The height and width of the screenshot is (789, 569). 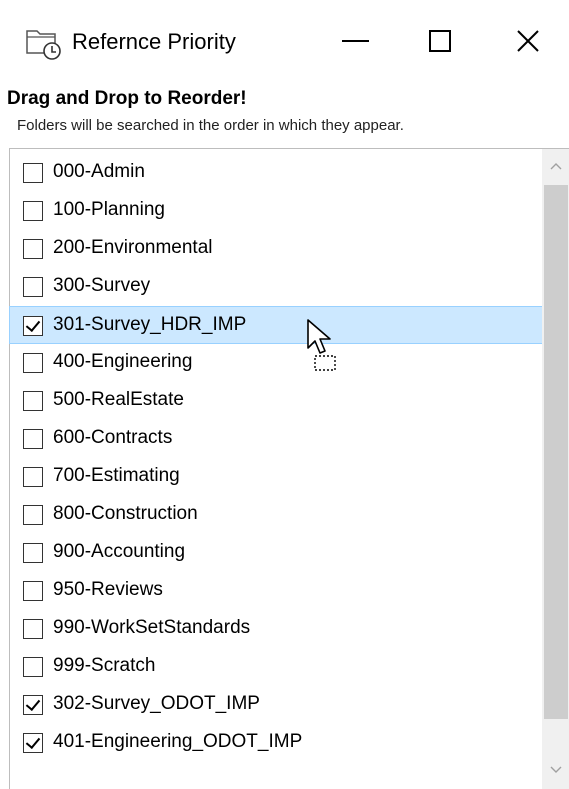 What do you see at coordinates (274, 363) in the screenshot?
I see `list-item: 400-Engineering` at bounding box center [274, 363].